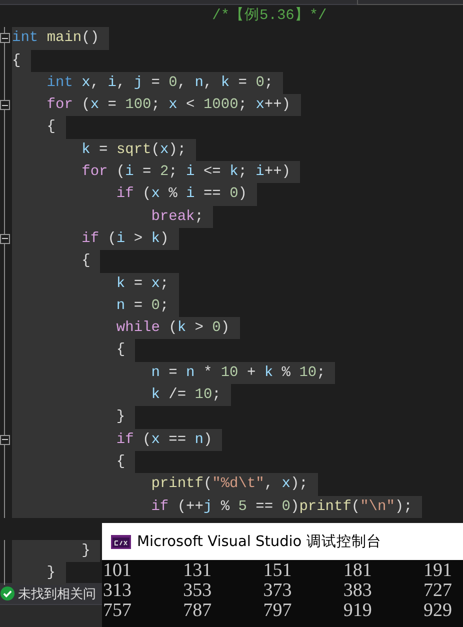  Describe the element at coordinates (57, 594) in the screenshot. I see `status-message: 未找到相关问` at that location.